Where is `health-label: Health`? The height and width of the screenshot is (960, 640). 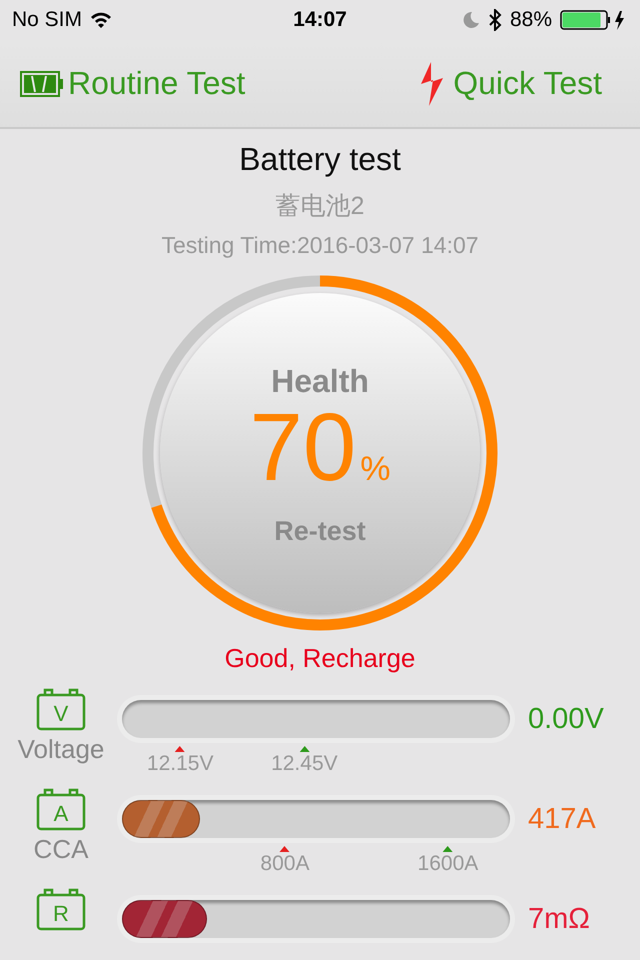 health-label: Health is located at coordinates (320, 381).